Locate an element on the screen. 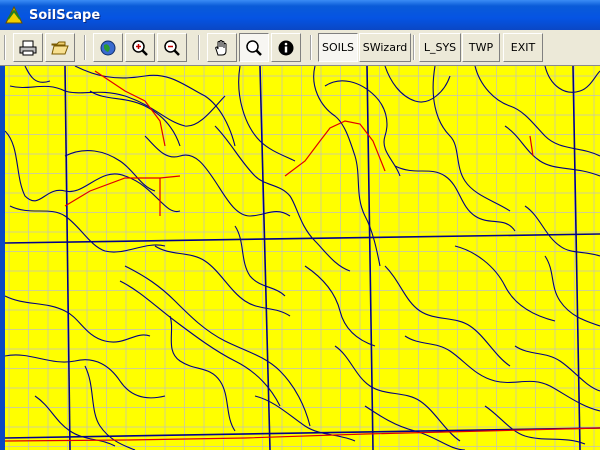 The height and width of the screenshot is (450, 600). pan-button is located at coordinates (222, 47).